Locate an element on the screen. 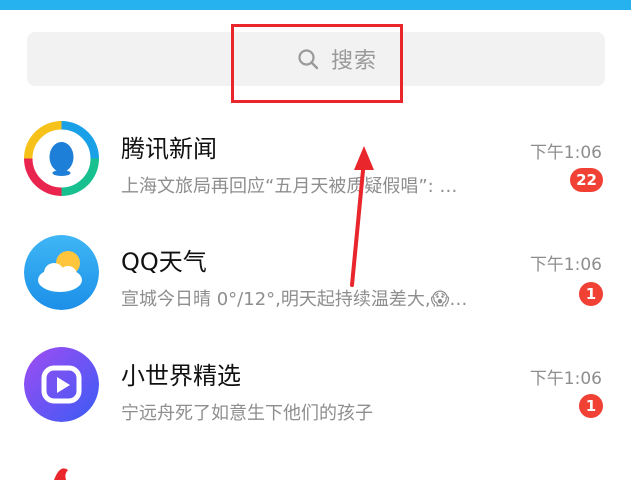 The image size is (631, 484). chat-title: 腾讯新闻 is located at coordinates (169, 149).